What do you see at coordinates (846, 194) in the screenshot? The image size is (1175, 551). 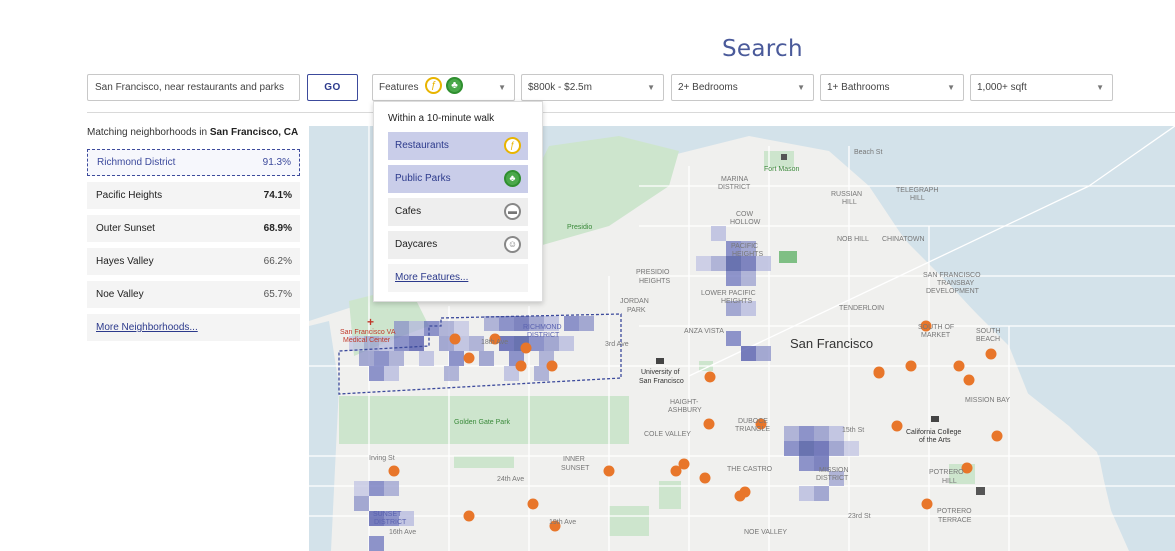 I see `map-label: RUSSIAN` at bounding box center [846, 194].